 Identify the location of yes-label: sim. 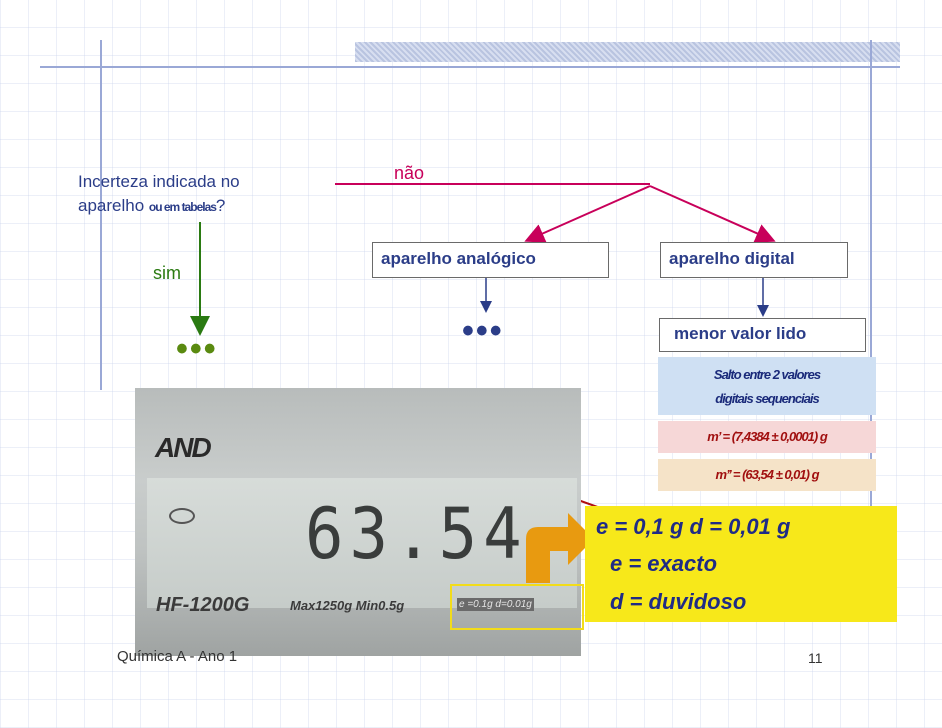
(167, 273).